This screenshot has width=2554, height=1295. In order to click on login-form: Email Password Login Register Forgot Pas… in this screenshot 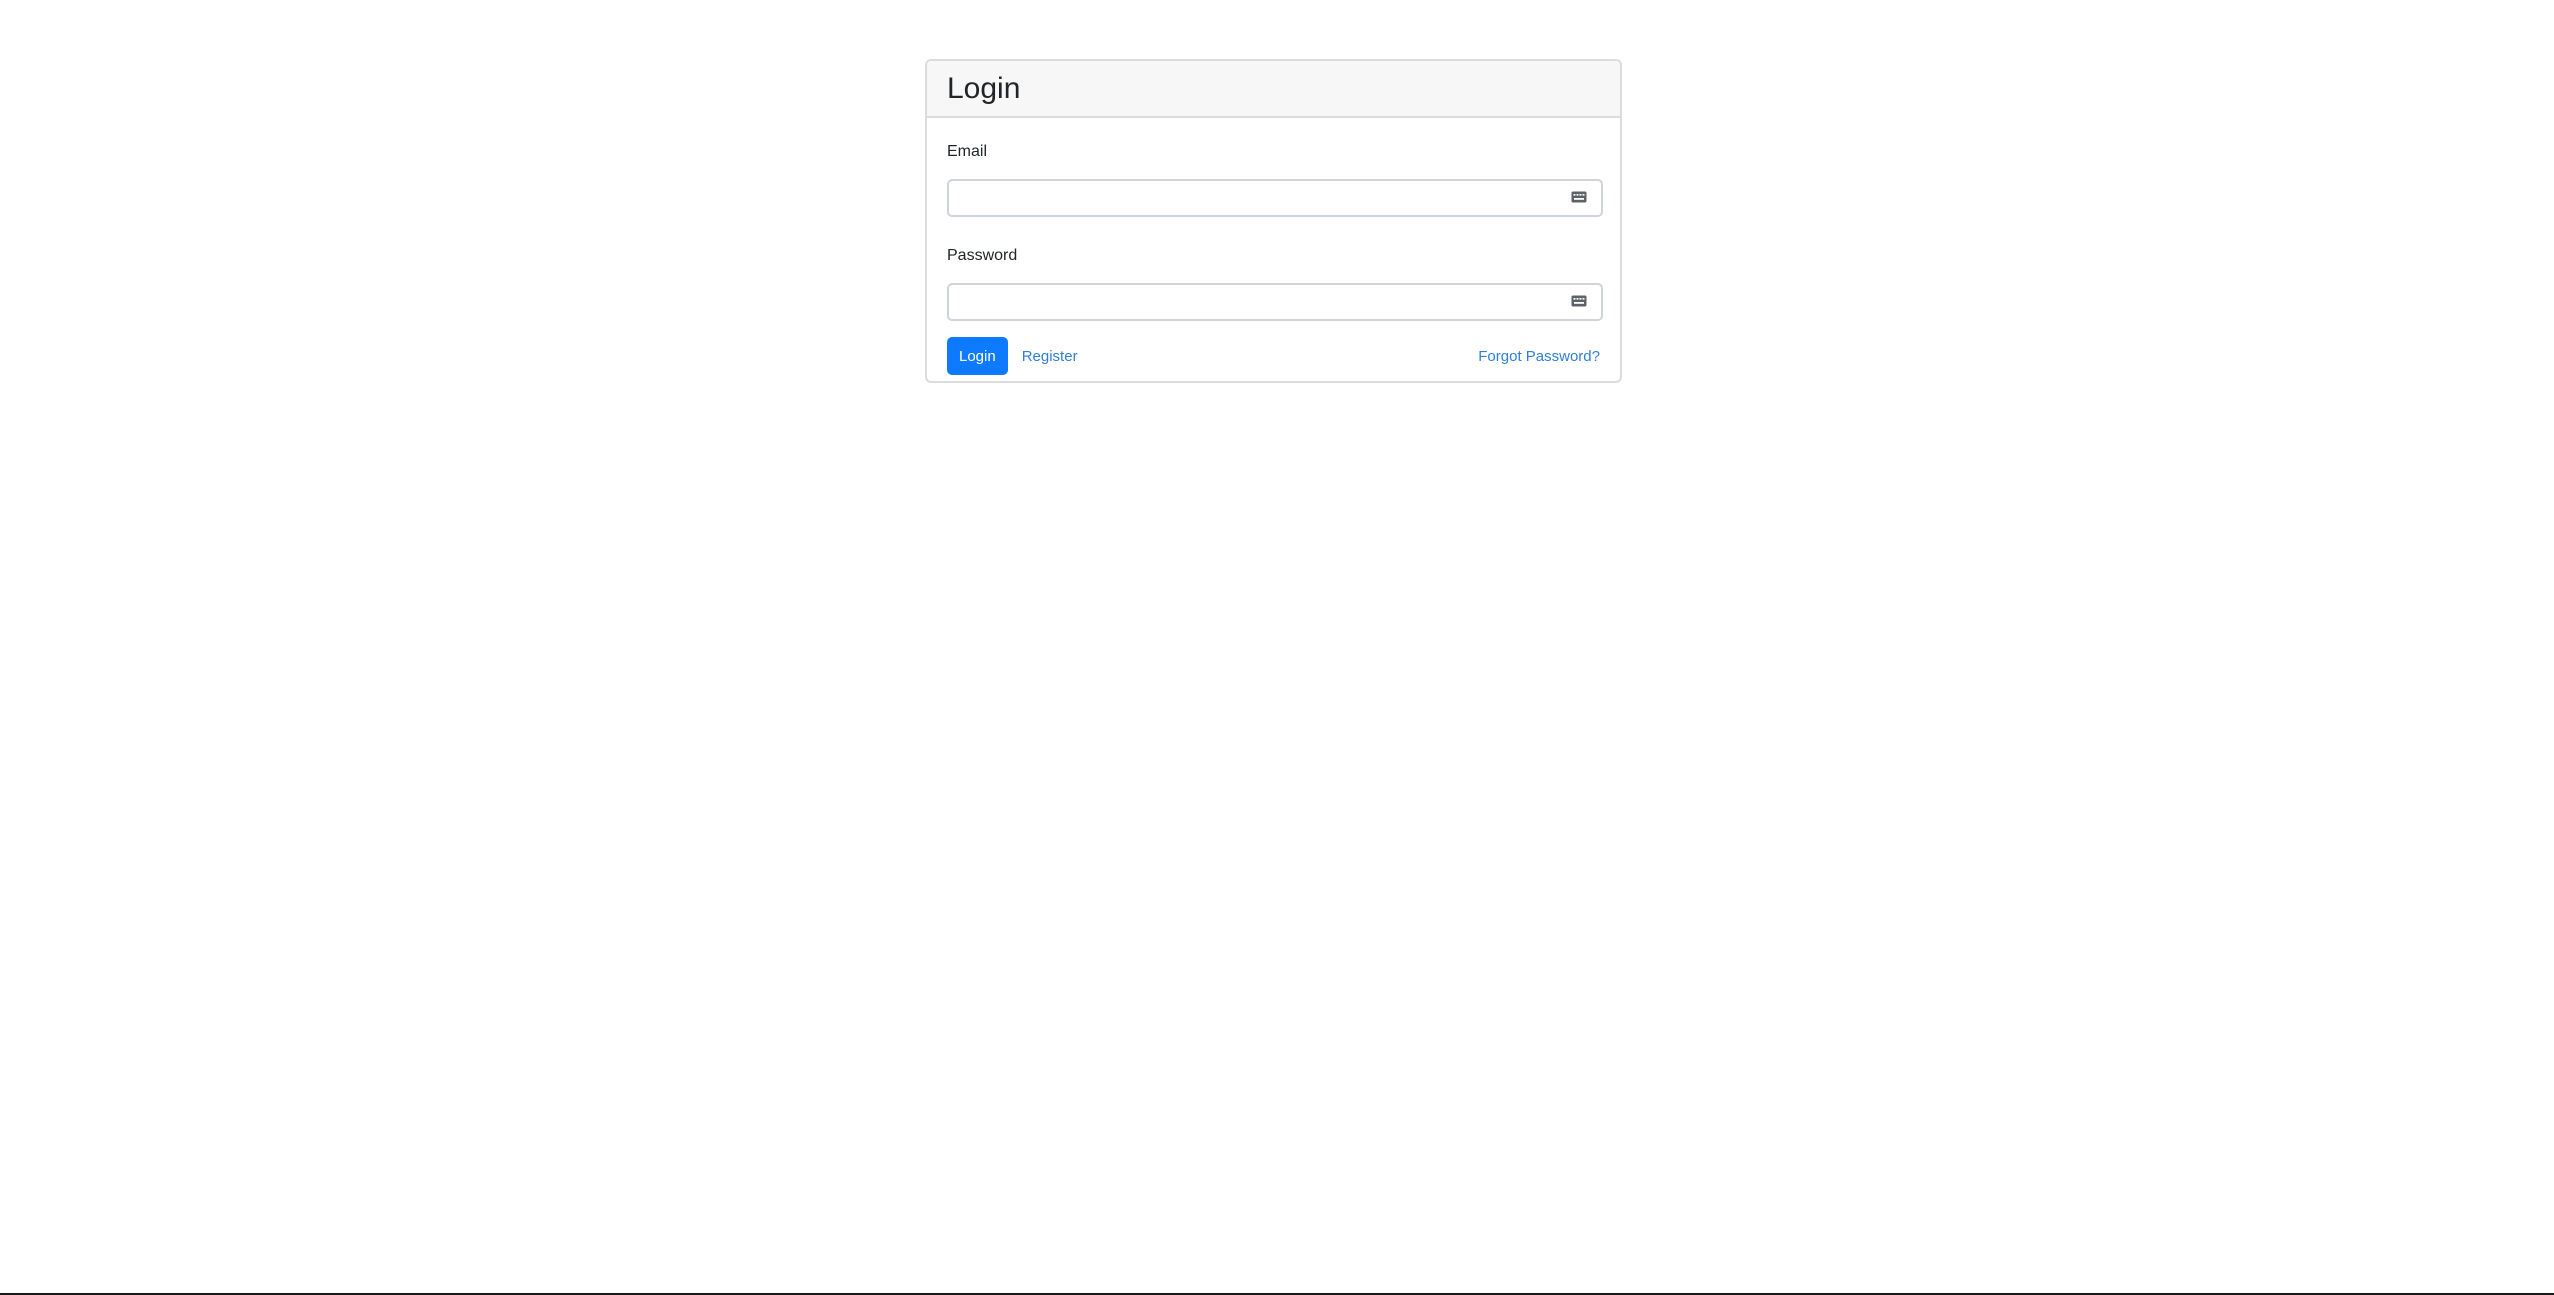, I will do `click(1273, 246)`.